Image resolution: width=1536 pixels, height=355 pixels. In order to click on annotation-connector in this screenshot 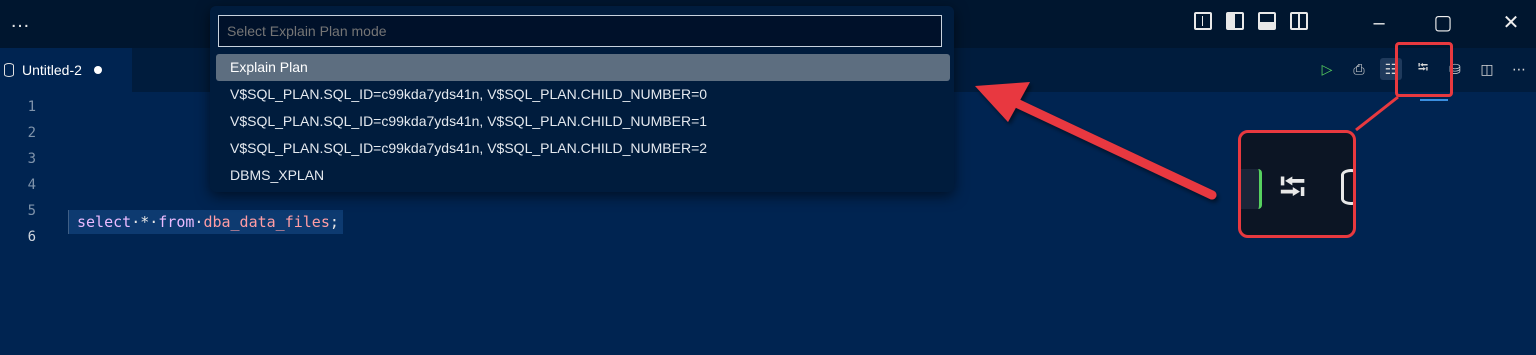, I will do `click(1377, 113)`.